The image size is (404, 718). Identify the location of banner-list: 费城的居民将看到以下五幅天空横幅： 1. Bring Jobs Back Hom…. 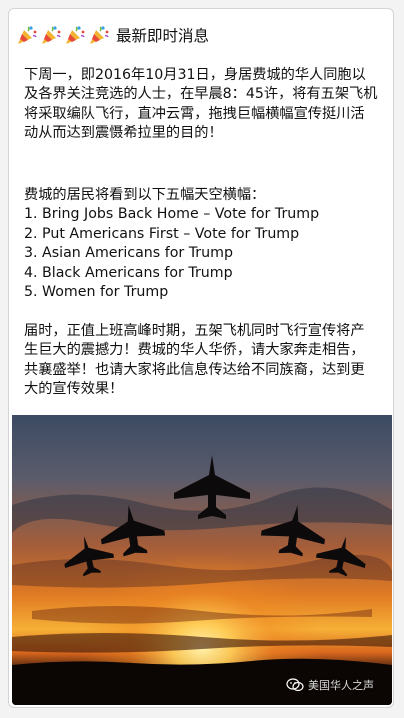
(201, 244).